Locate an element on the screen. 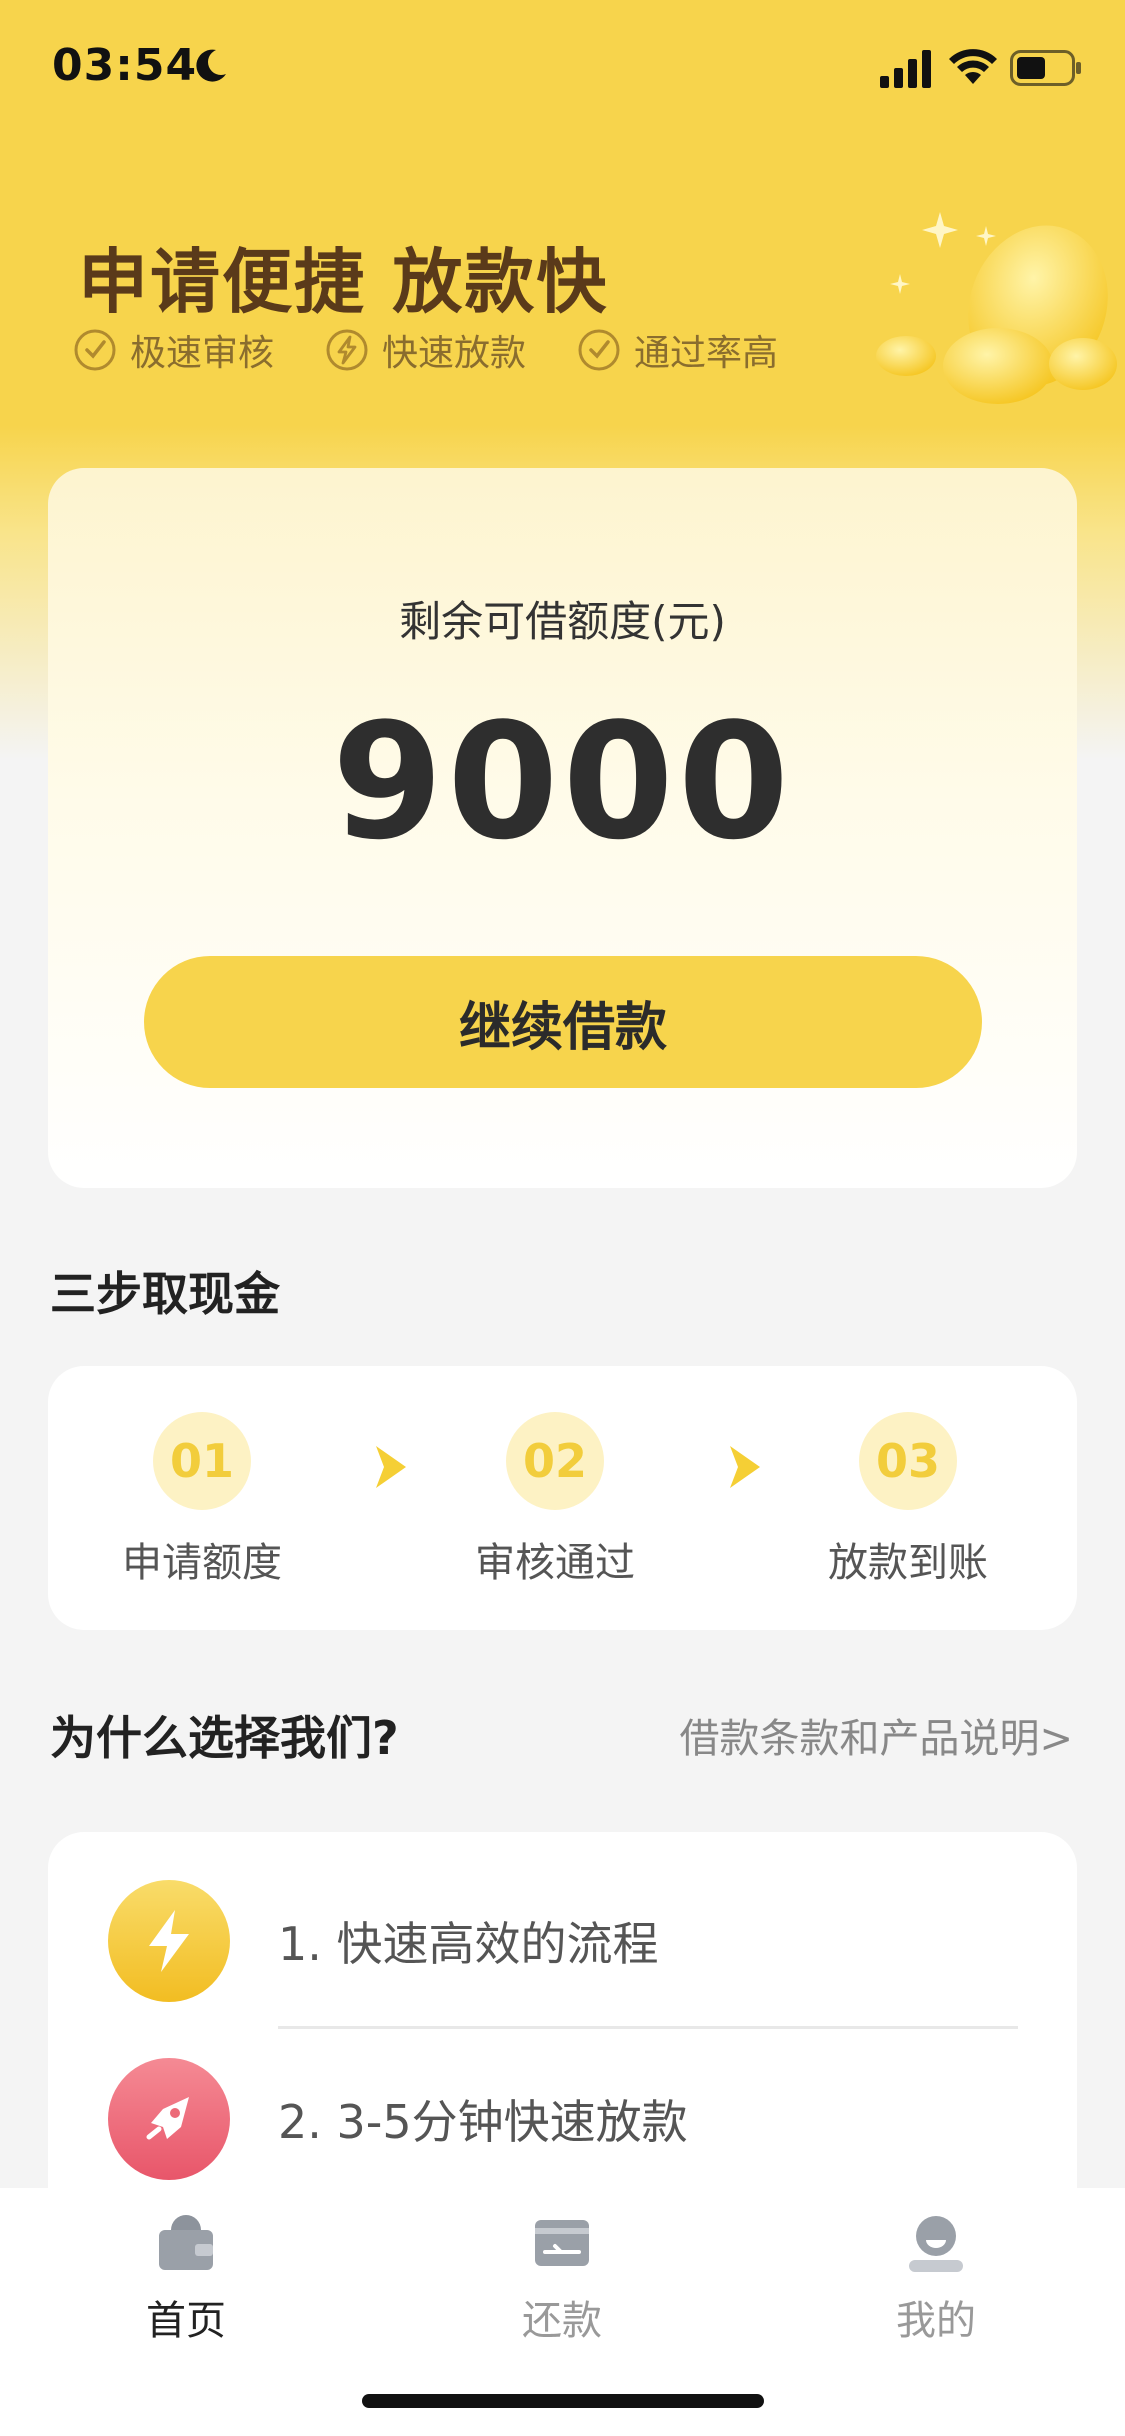 The height and width of the screenshot is (2436, 1125). tab-label: 我的 is located at coordinates (936, 2321).